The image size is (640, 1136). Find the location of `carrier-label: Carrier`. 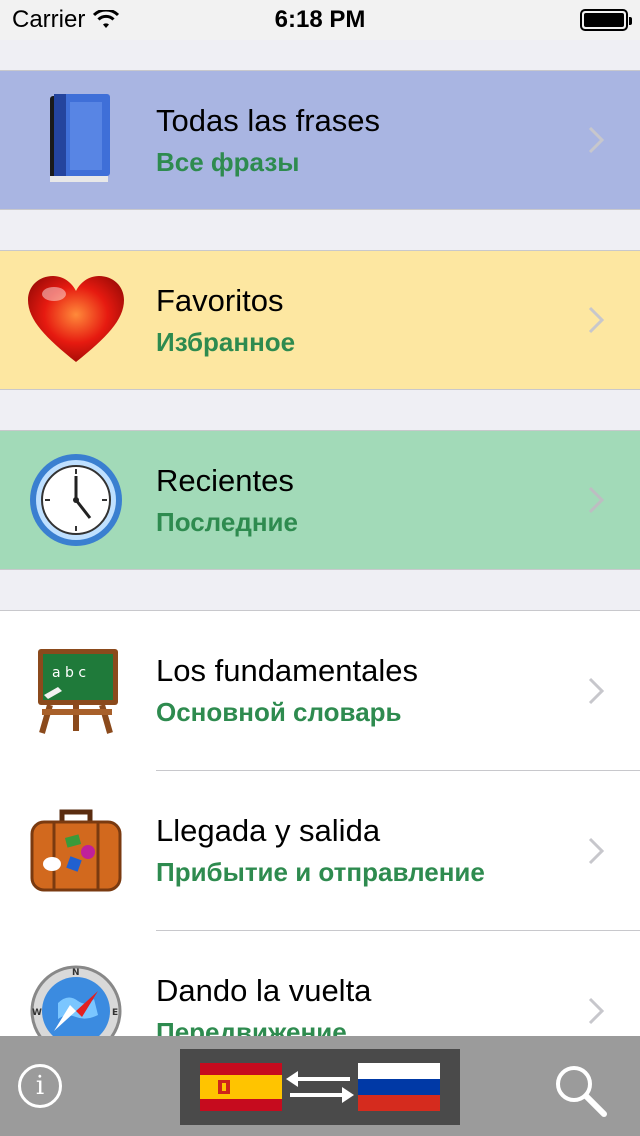

carrier-label: Carrier is located at coordinates (49, 19).